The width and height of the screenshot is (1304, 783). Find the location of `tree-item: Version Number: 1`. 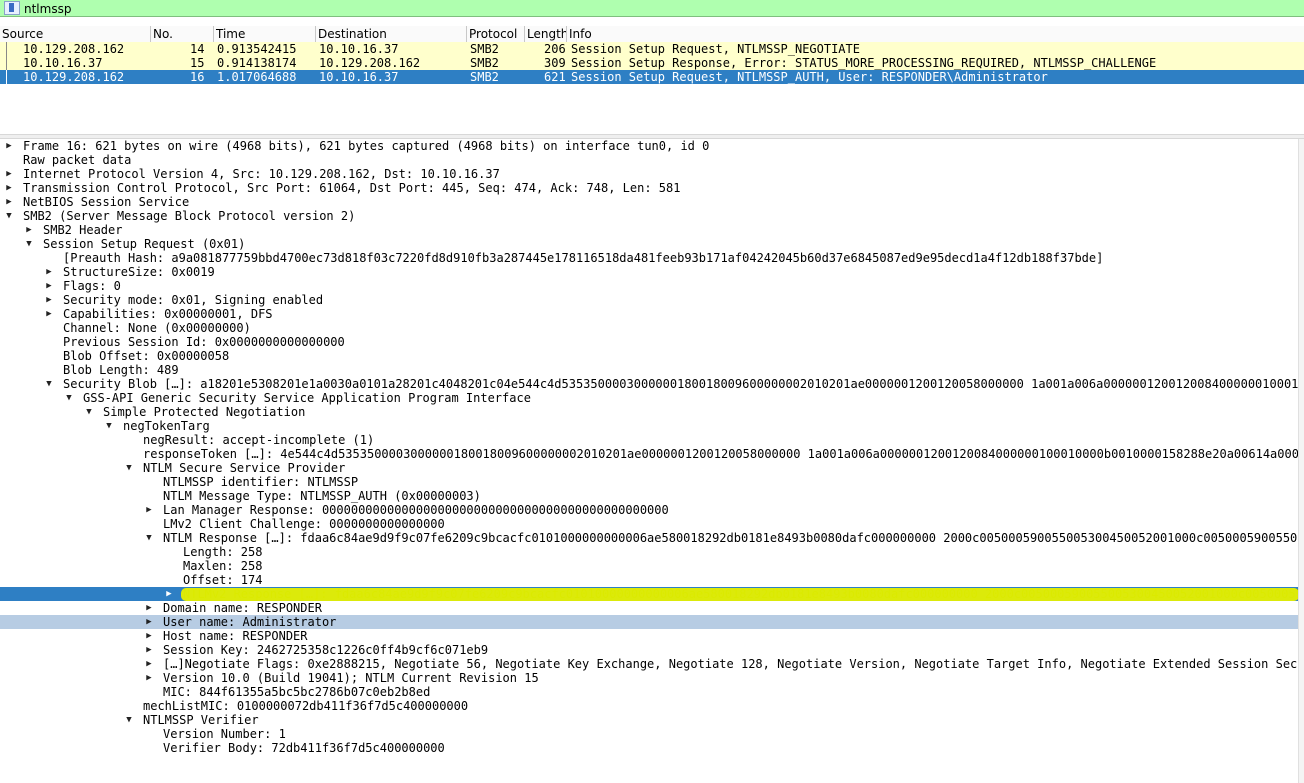

tree-item: Version Number: 1 is located at coordinates (649, 734).